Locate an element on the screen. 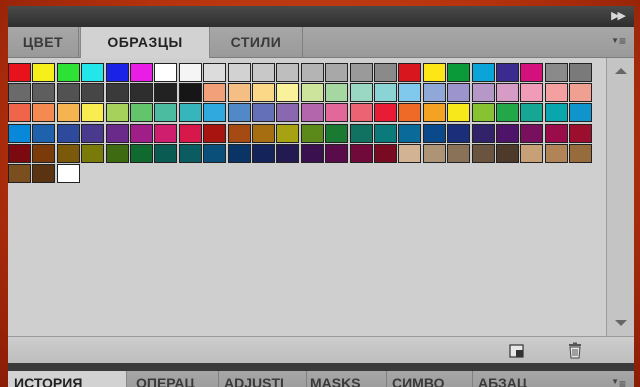  tab-adjustments: ADJUSTI is located at coordinates (263, 379).